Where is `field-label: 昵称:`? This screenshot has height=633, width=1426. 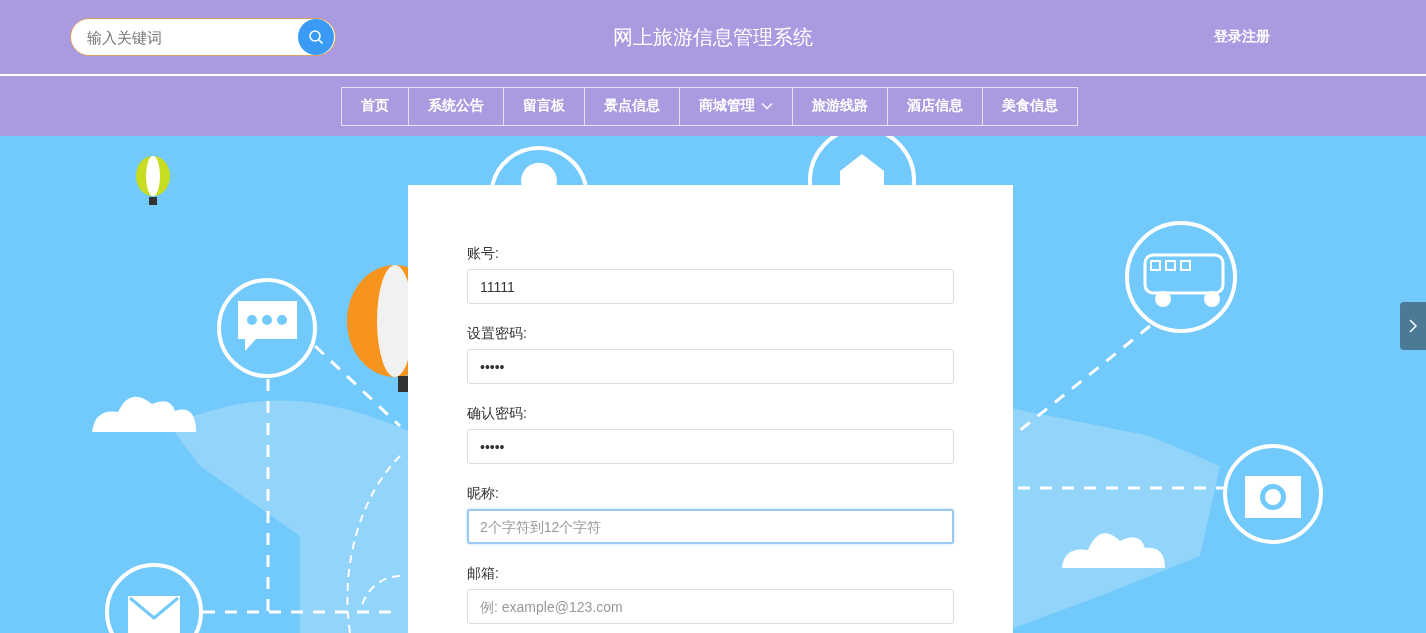 field-label: 昵称: is located at coordinates (483, 493).